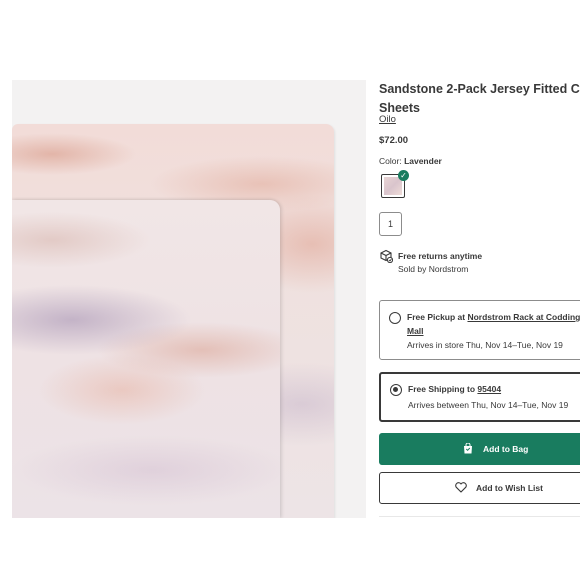 Image resolution: width=580 pixels, height=580 pixels. I want to click on sold-by-text: Sold by Nordstrom, so click(433, 269).